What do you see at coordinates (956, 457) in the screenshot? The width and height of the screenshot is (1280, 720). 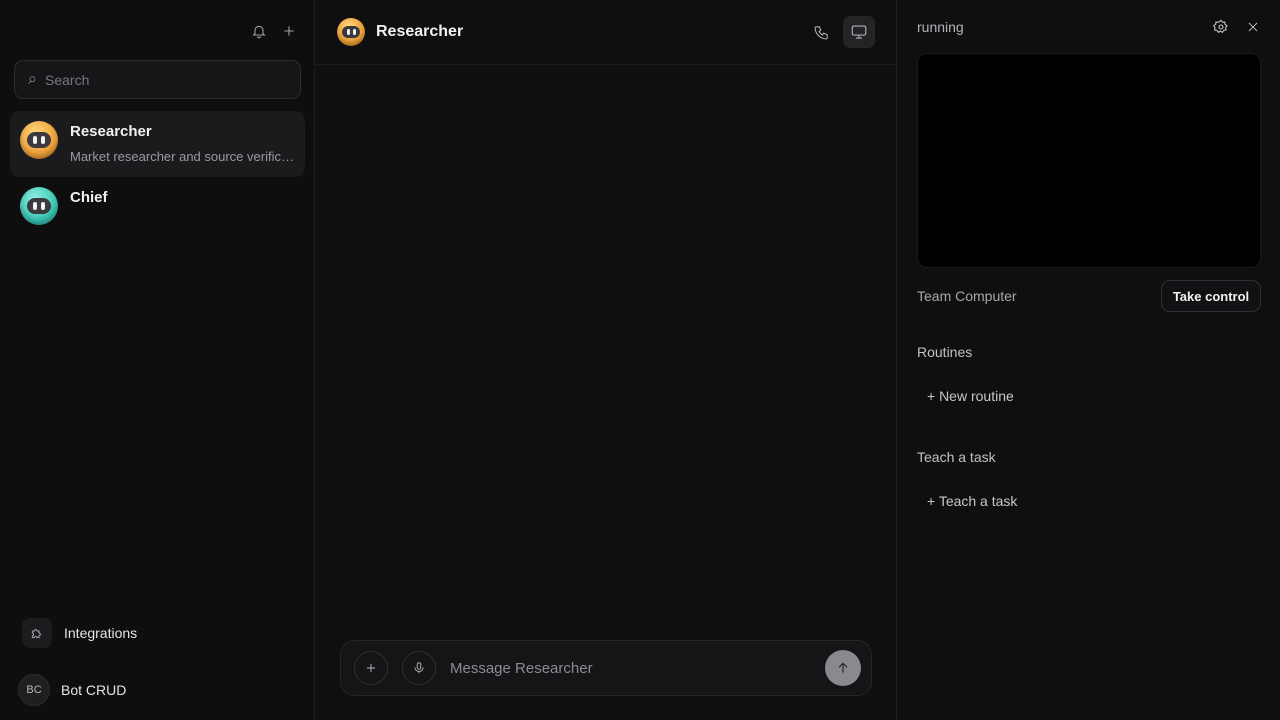 I see `teach-title: Teach a task` at bounding box center [956, 457].